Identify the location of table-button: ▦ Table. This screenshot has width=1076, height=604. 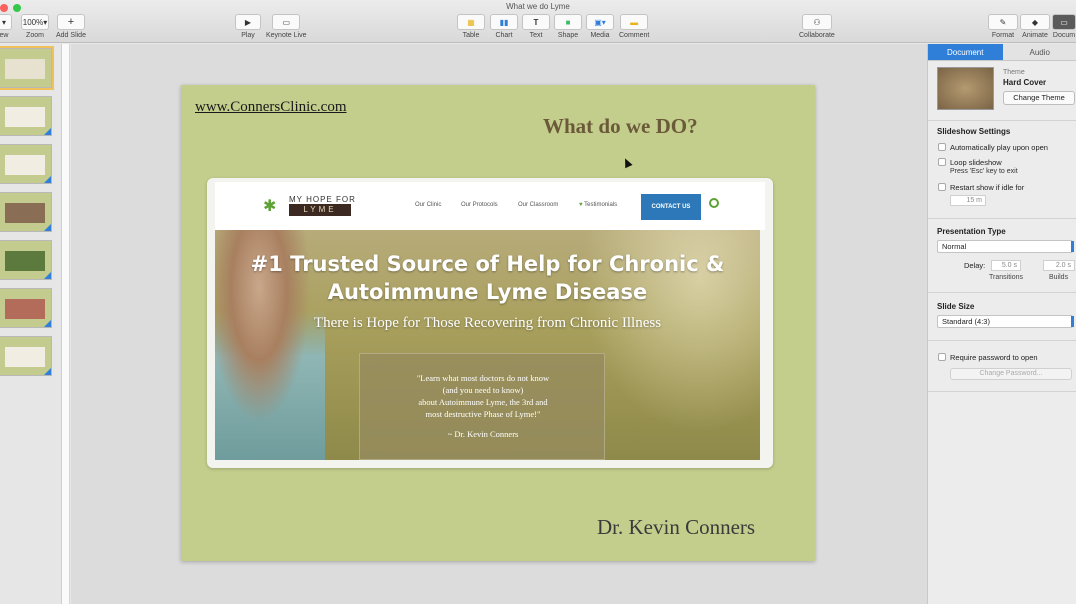
(471, 26).